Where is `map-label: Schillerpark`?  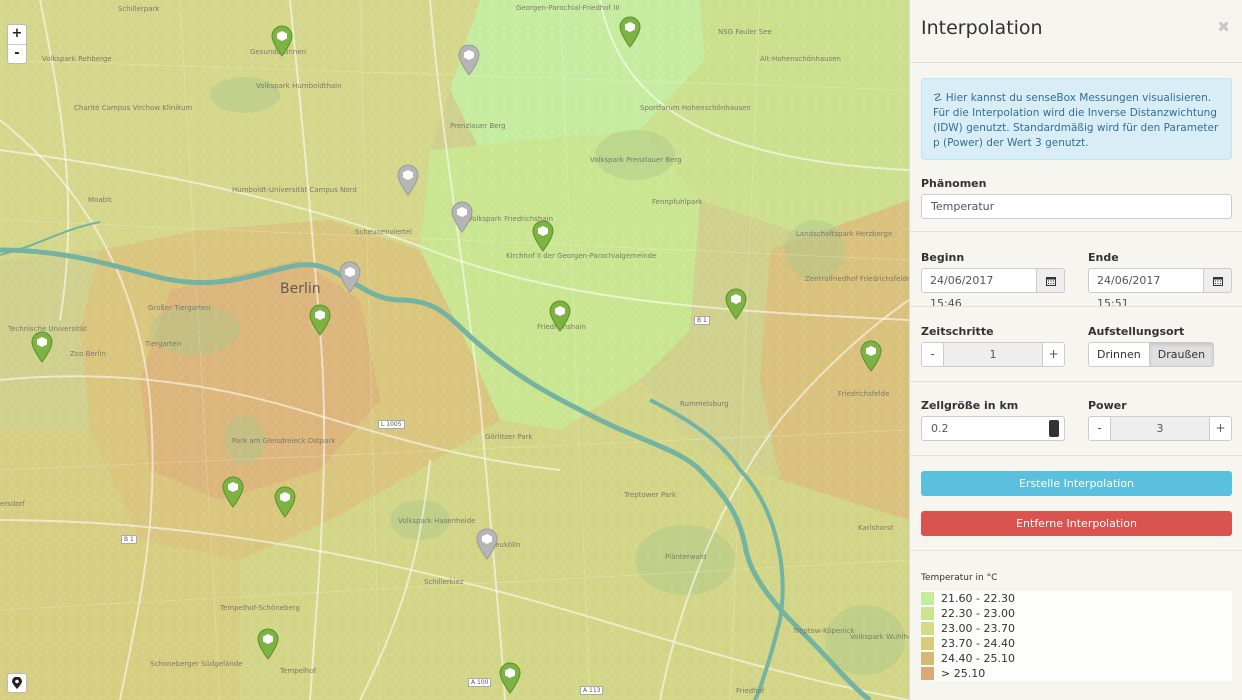
map-label: Schillerpark is located at coordinates (139, 9).